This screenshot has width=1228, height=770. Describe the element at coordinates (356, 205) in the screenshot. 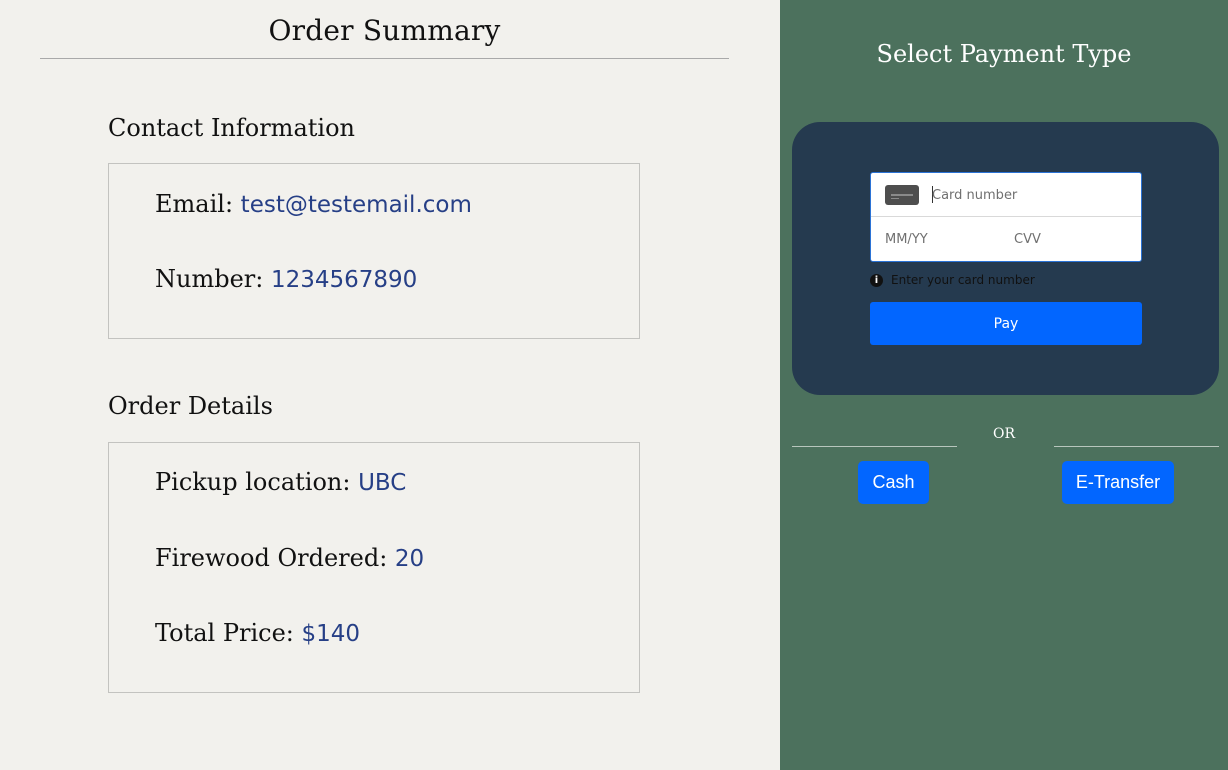

I see `email-value: test@testemail.com` at that location.